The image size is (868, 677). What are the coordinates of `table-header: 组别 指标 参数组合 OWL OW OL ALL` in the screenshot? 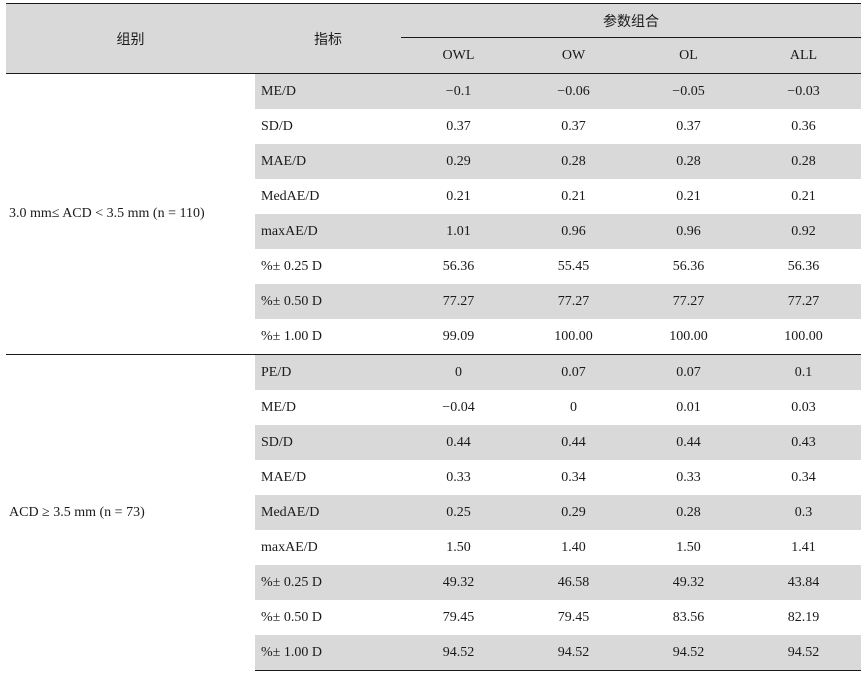 It's located at (433, 38).